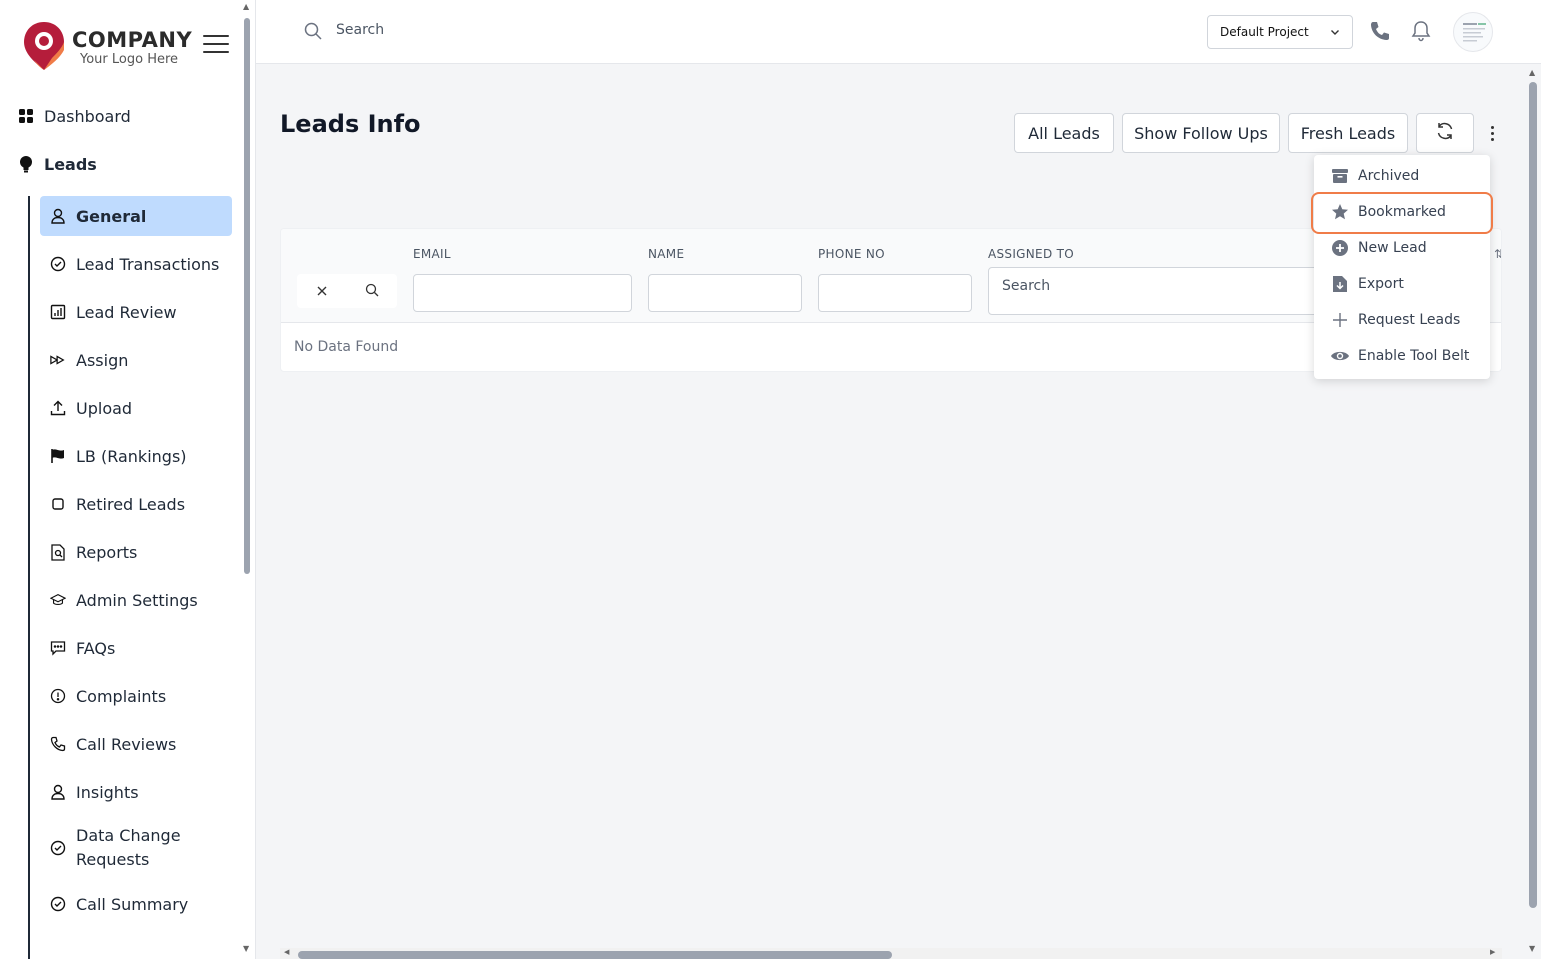 This screenshot has width=1541, height=959. Describe the element at coordinates (136, 848) in the screenshot. I see `sidebar-item-data-change-requests: Data Change Requests` at that location.